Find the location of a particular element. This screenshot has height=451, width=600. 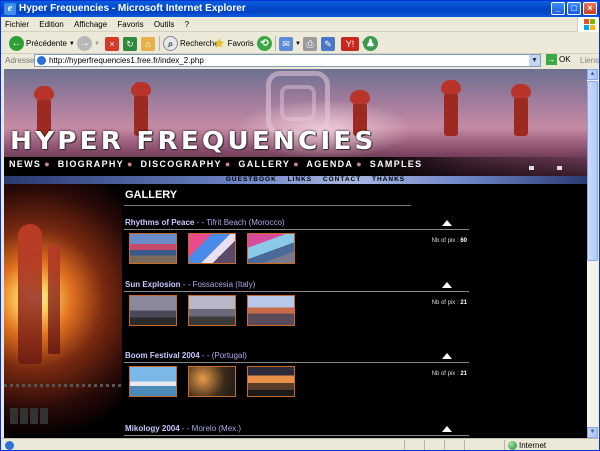

nav-guestbook: GUESTBOOK is located at coordinates (251, 179).